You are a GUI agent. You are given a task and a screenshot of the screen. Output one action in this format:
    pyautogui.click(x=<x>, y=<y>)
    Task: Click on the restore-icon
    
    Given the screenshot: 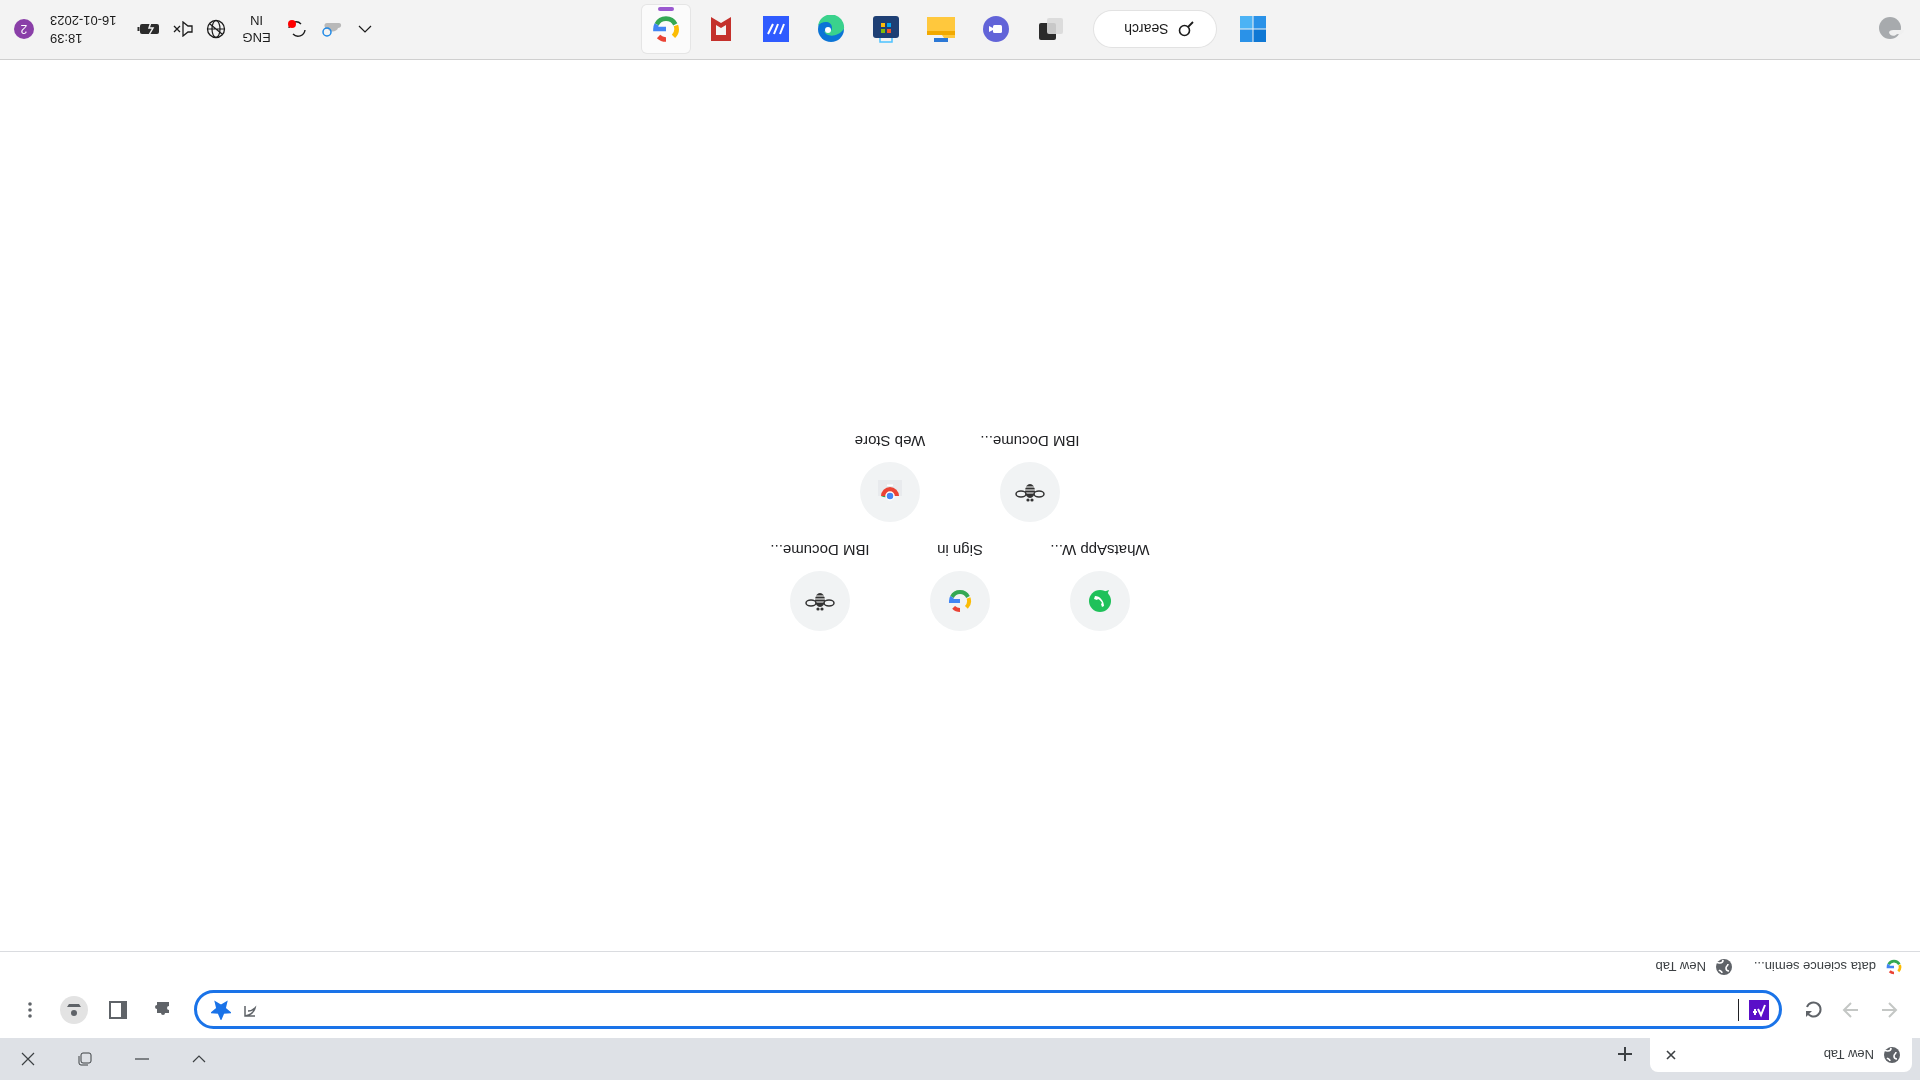 What is the action you would take?
    pyautogui.click(x=85, y=1059)
    